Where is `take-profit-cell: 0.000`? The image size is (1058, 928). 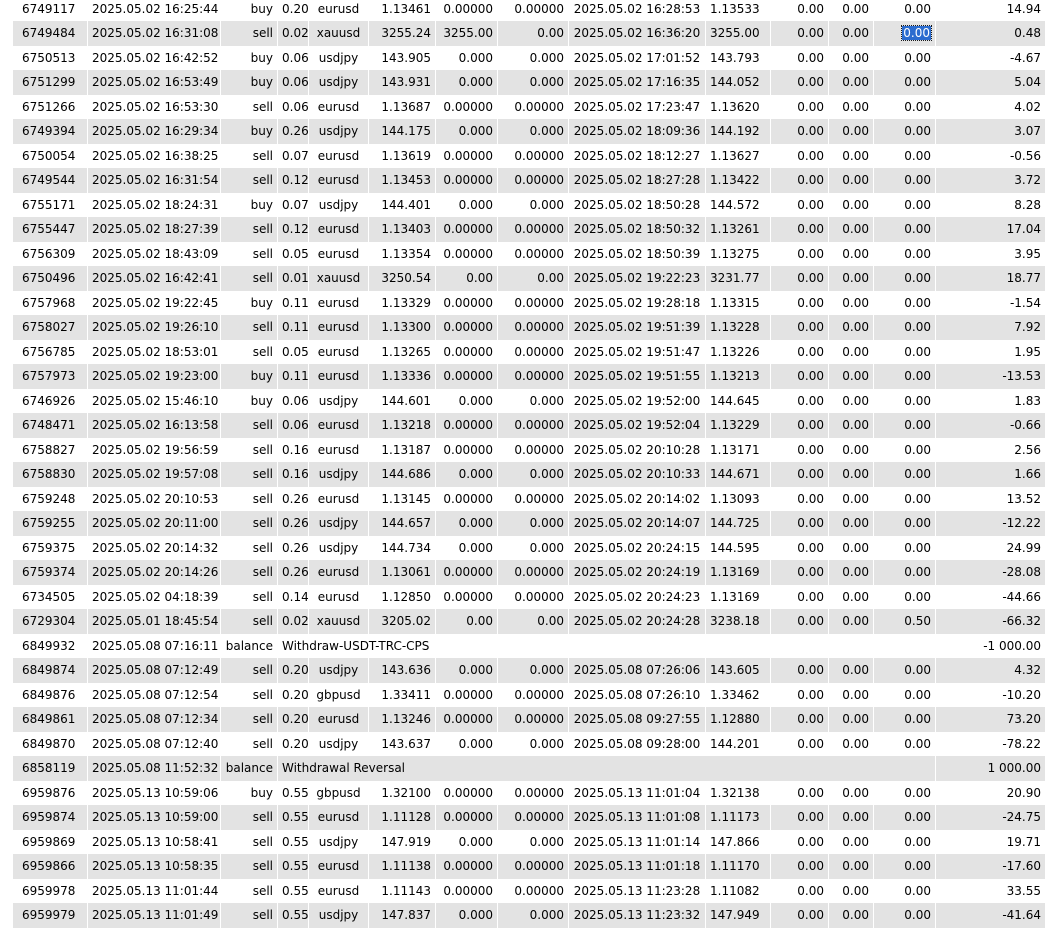
take-profit-cell: 0.000 is located at coordinates (533, 131).